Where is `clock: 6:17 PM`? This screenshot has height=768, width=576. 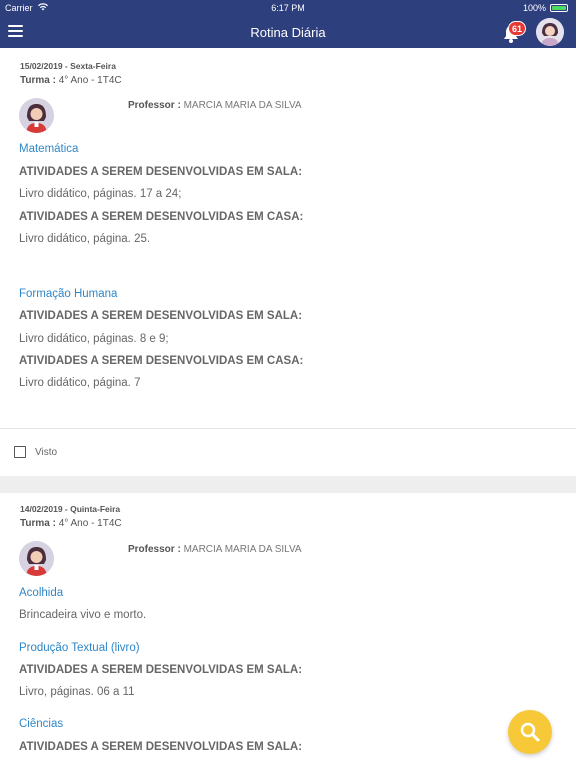
clock: 6:17 PM is located at coordinates (288, 8).